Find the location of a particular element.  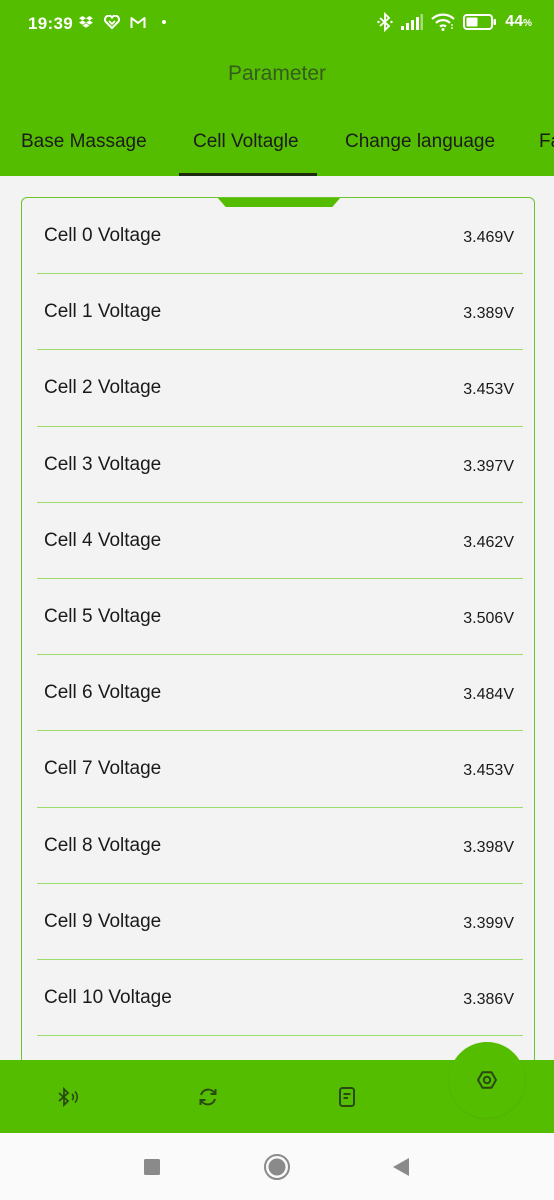

cell-voltage-value: 3.386V is located at coordinates (488, 999).